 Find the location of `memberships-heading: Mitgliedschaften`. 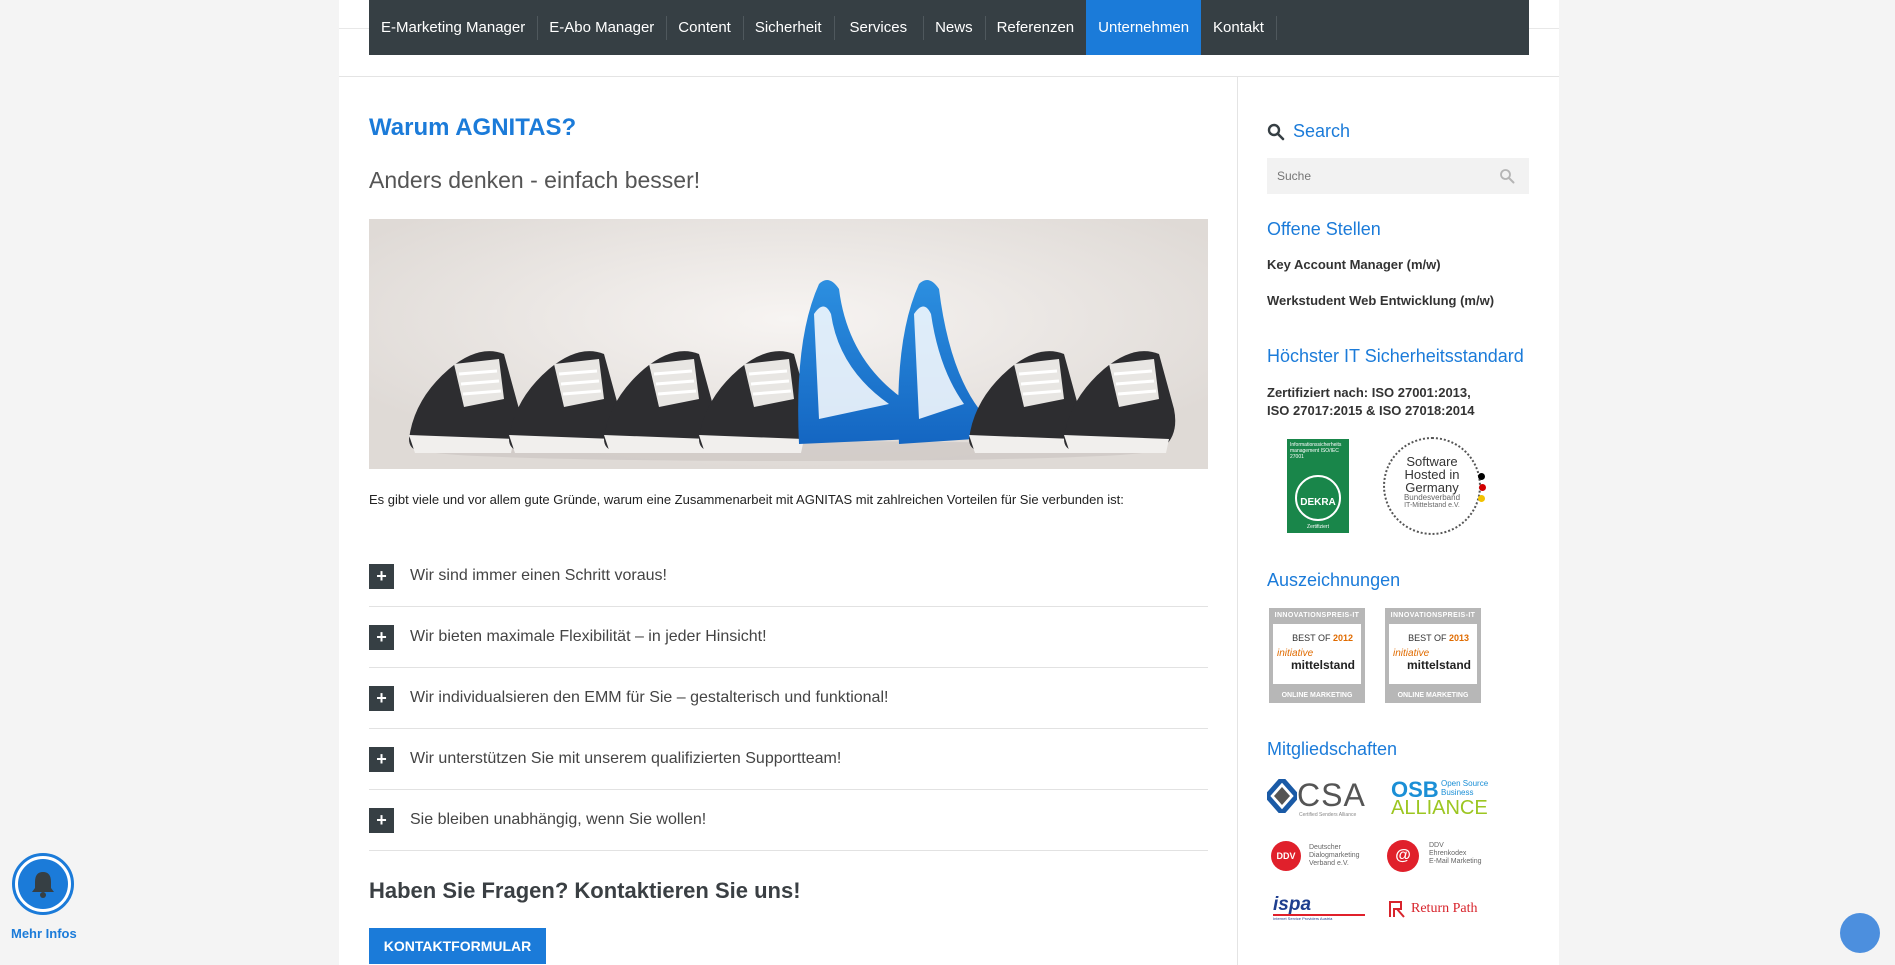

memberships-heading: Mitgliedschaften is located at coordinates (1332, 749).